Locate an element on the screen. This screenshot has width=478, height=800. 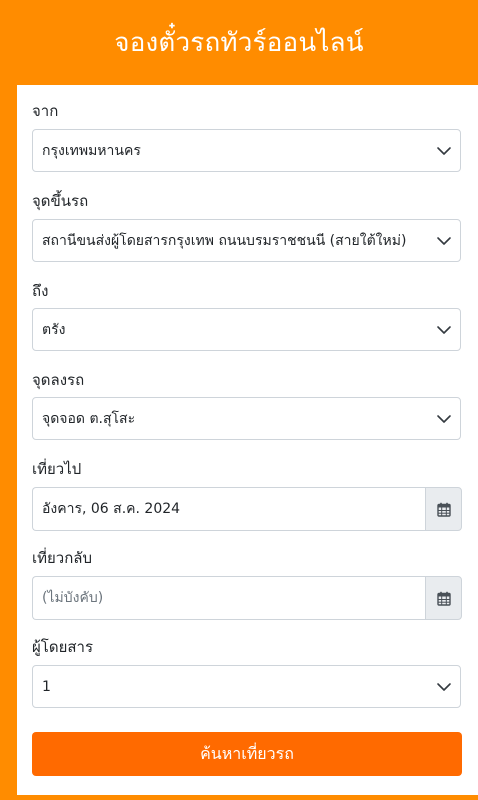
dropoff-label: จุดลงรถ is located at coordinates (58, 380).